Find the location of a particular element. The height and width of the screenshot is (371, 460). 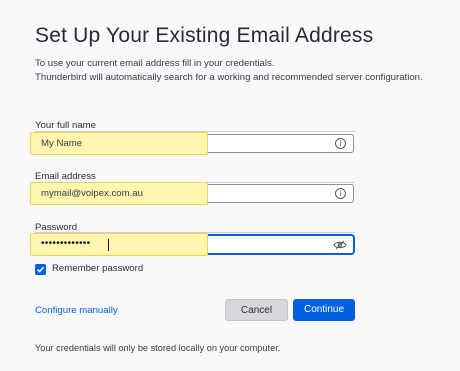

checkmark-icon is located at coordinates (40, 269).